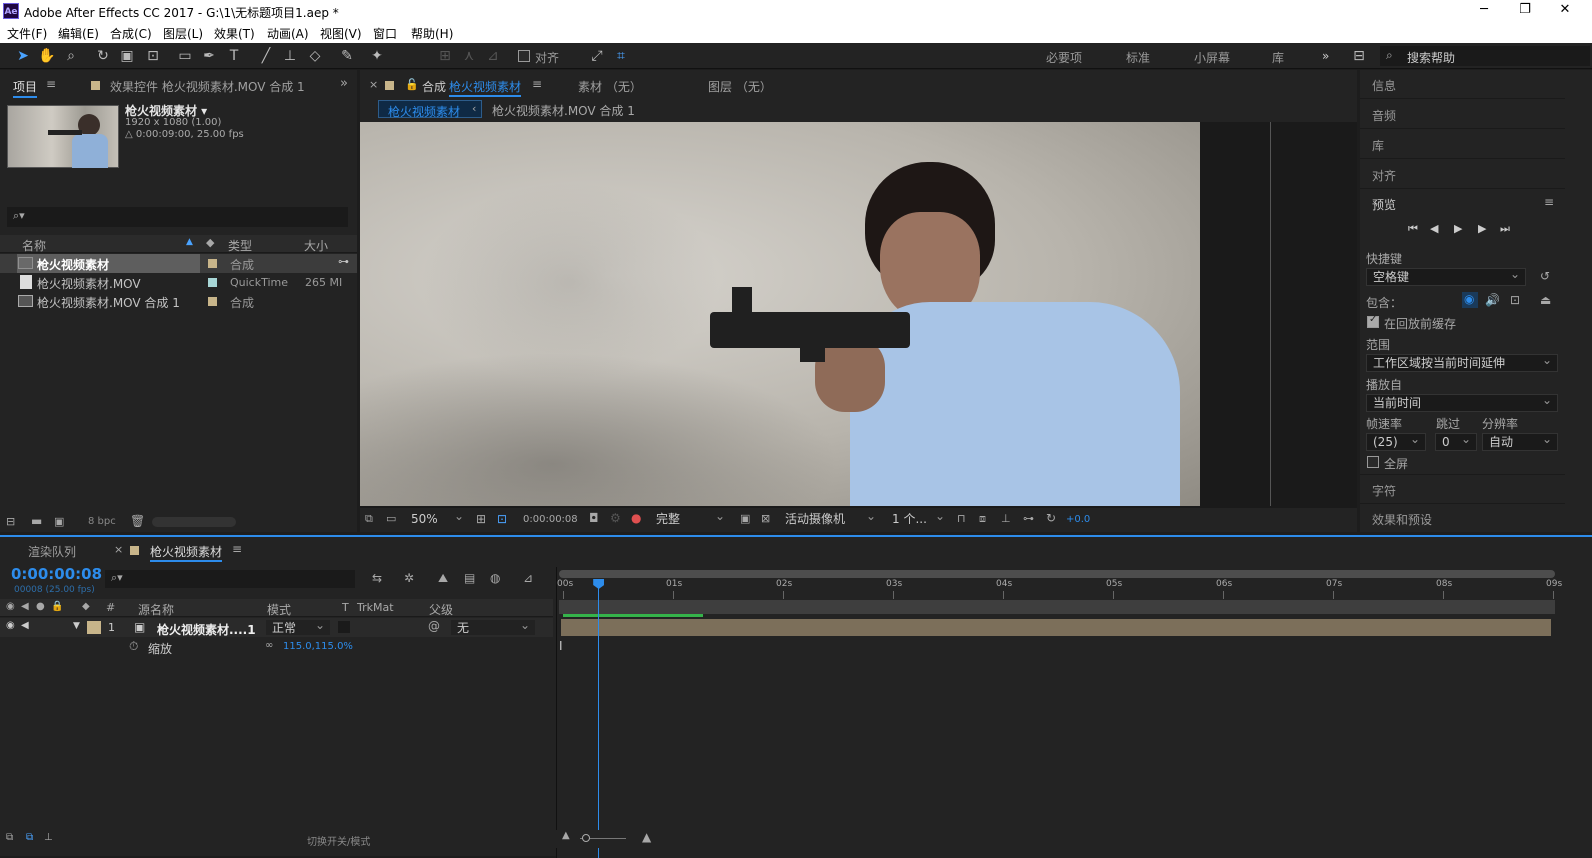  Describe the element at coordinates (1462, 144) in the screenshot. I see `libraries-panel-header: 库` at that location.